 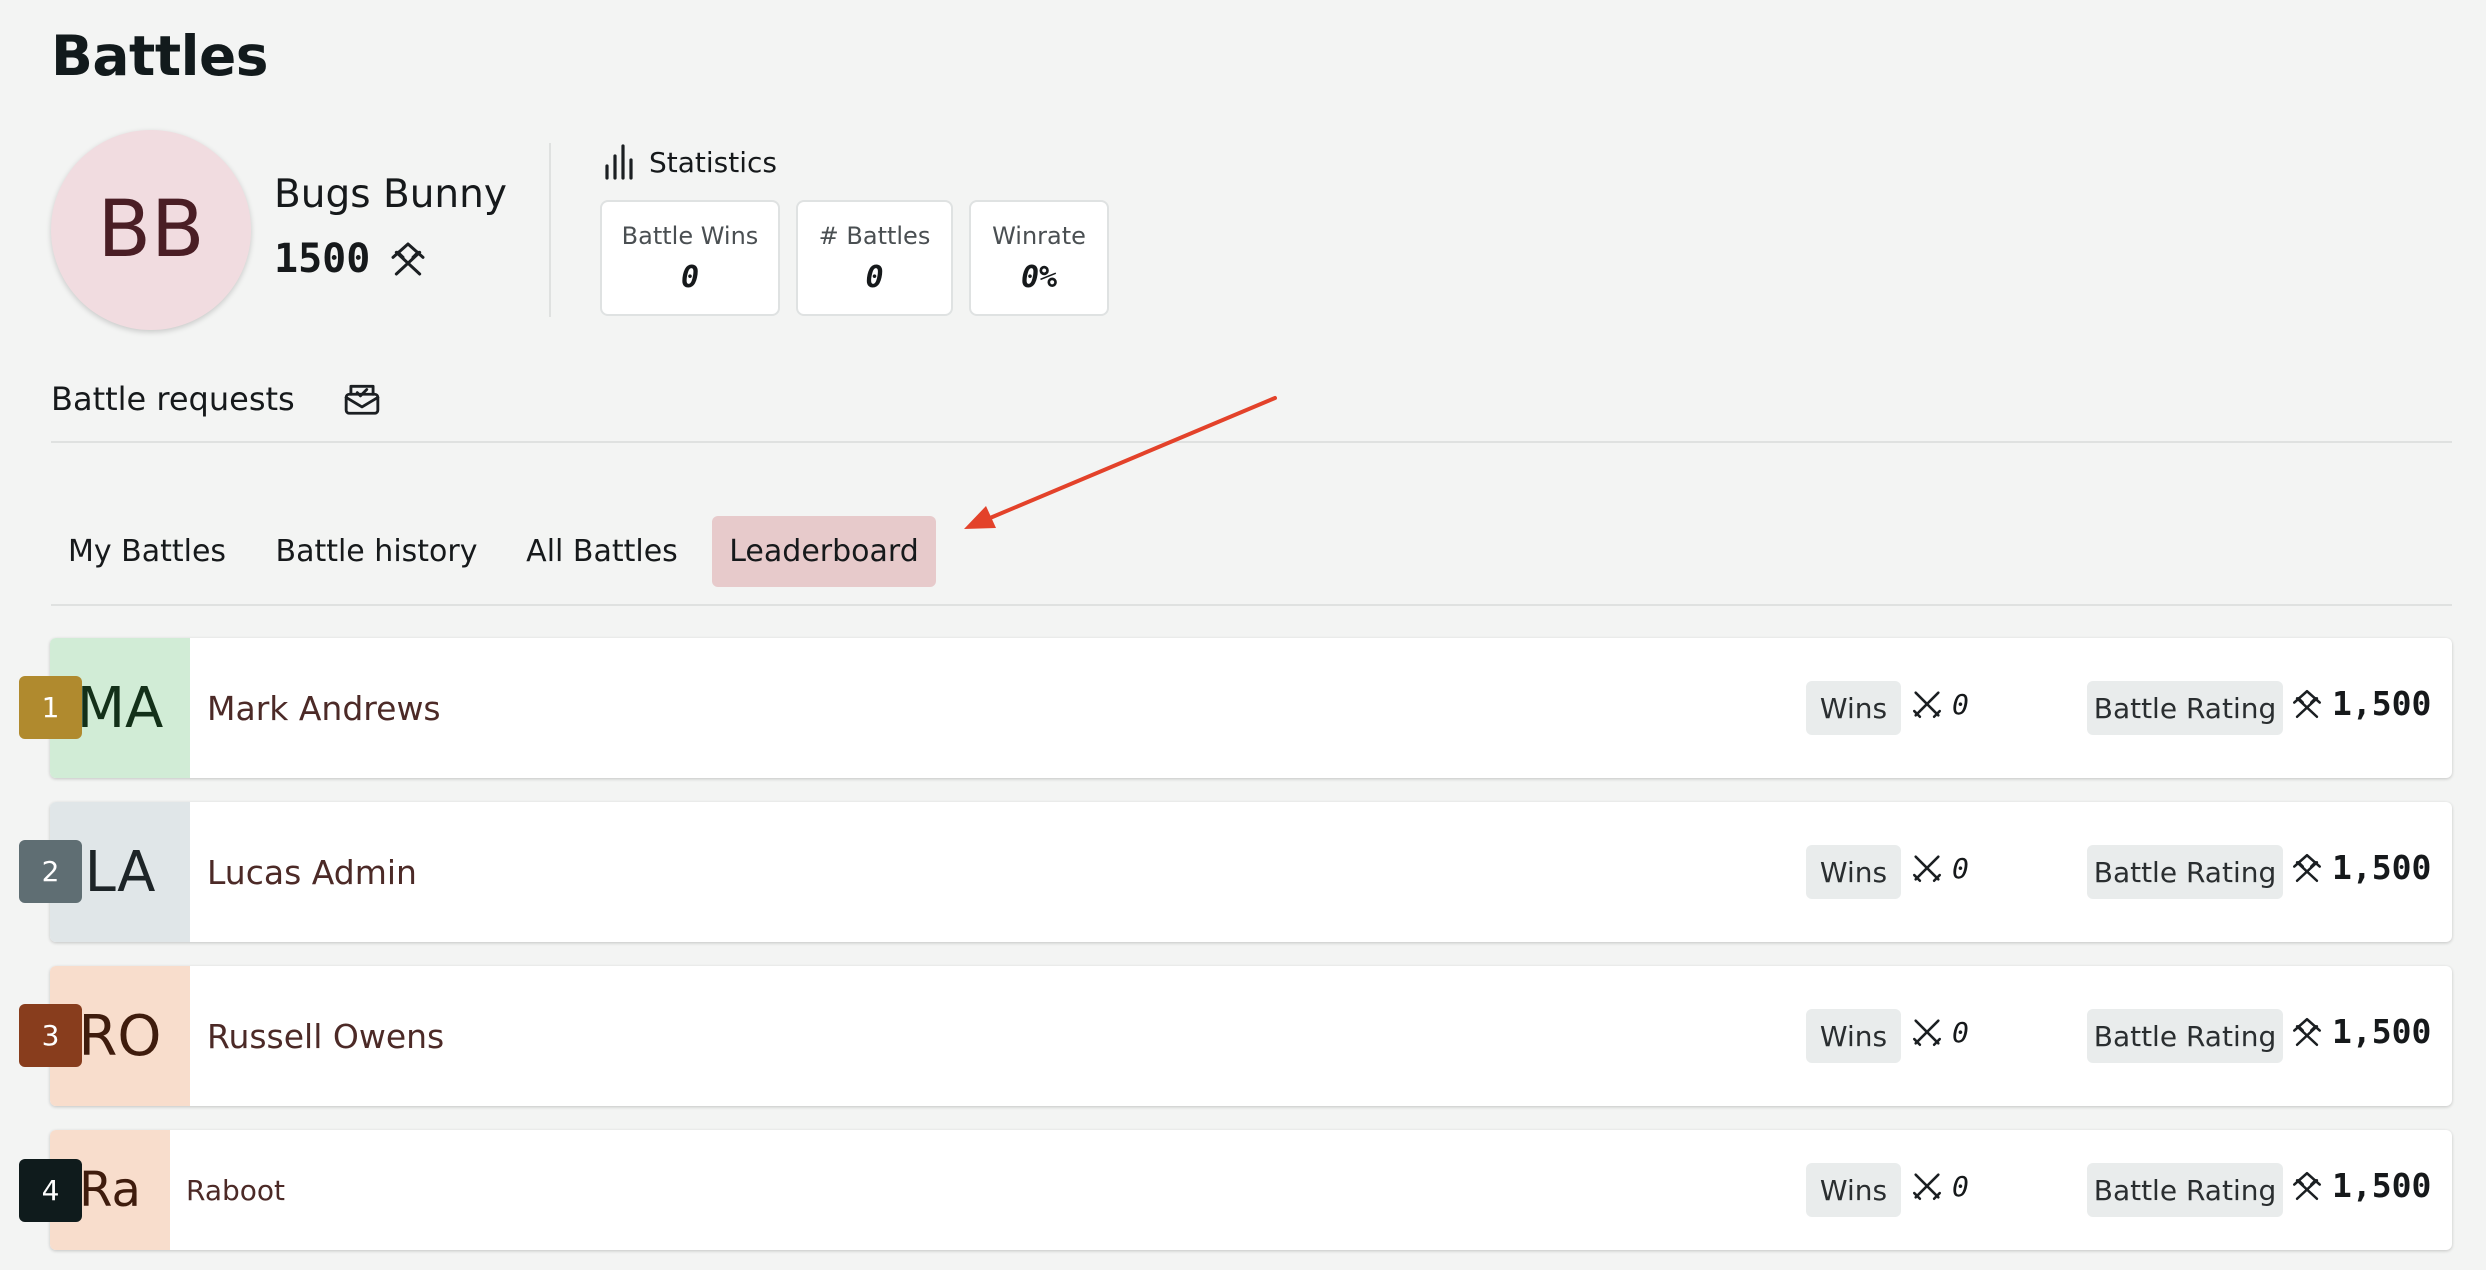 I want to click on row-initials: MA, so click(x=120, y=708).